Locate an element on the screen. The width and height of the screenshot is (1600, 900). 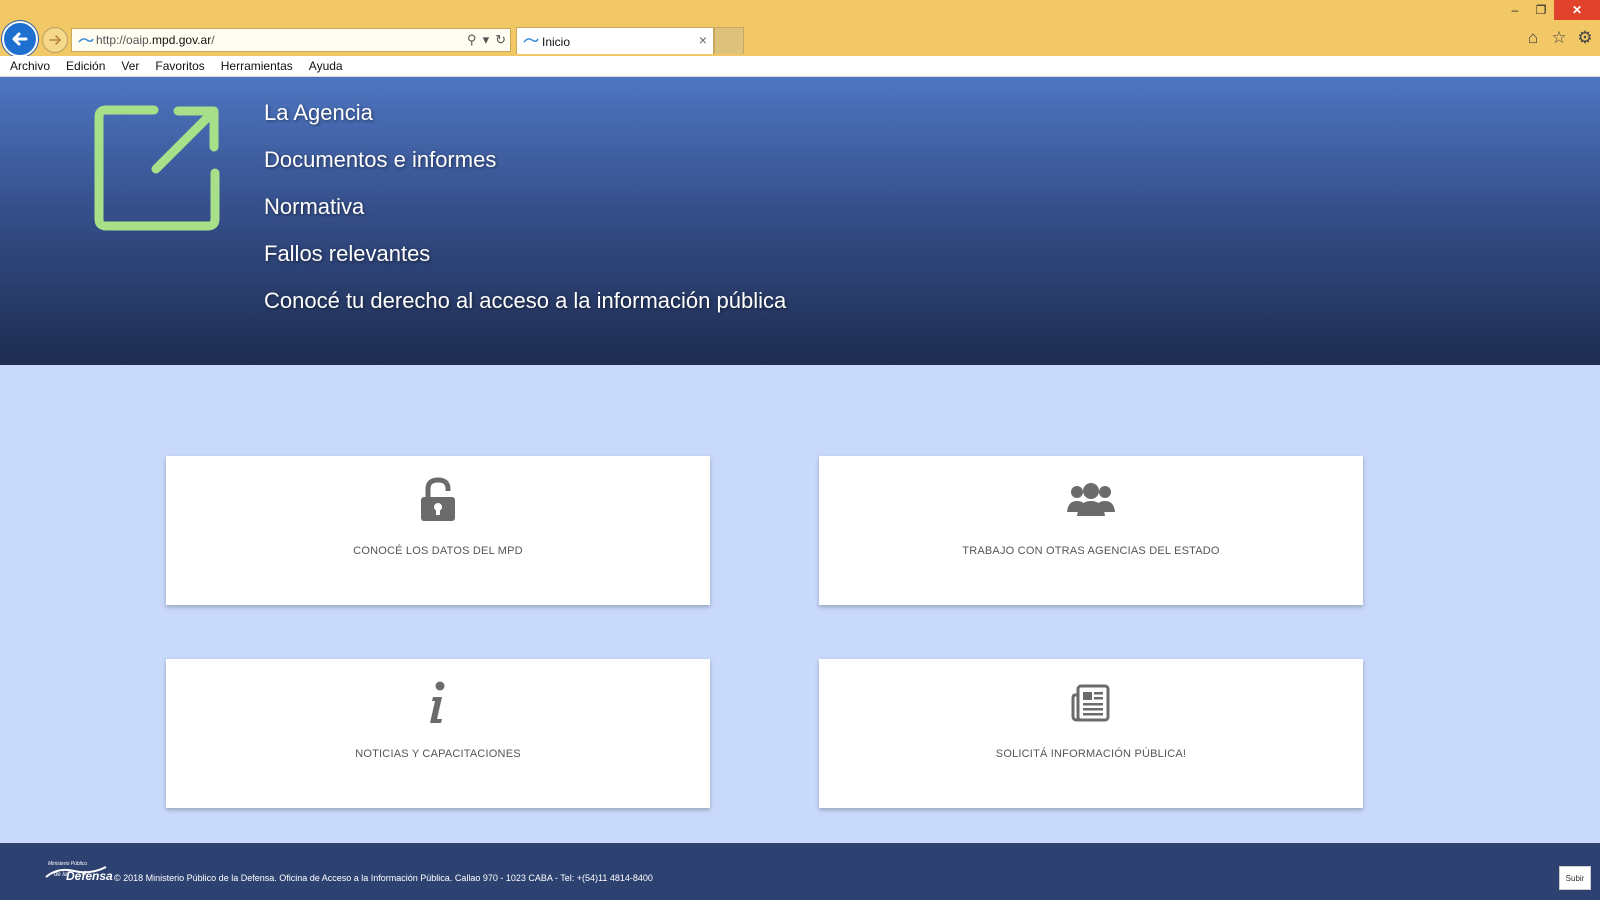
nav-link-fallos: Fallos relevantes is located at coordinates (347, 253).